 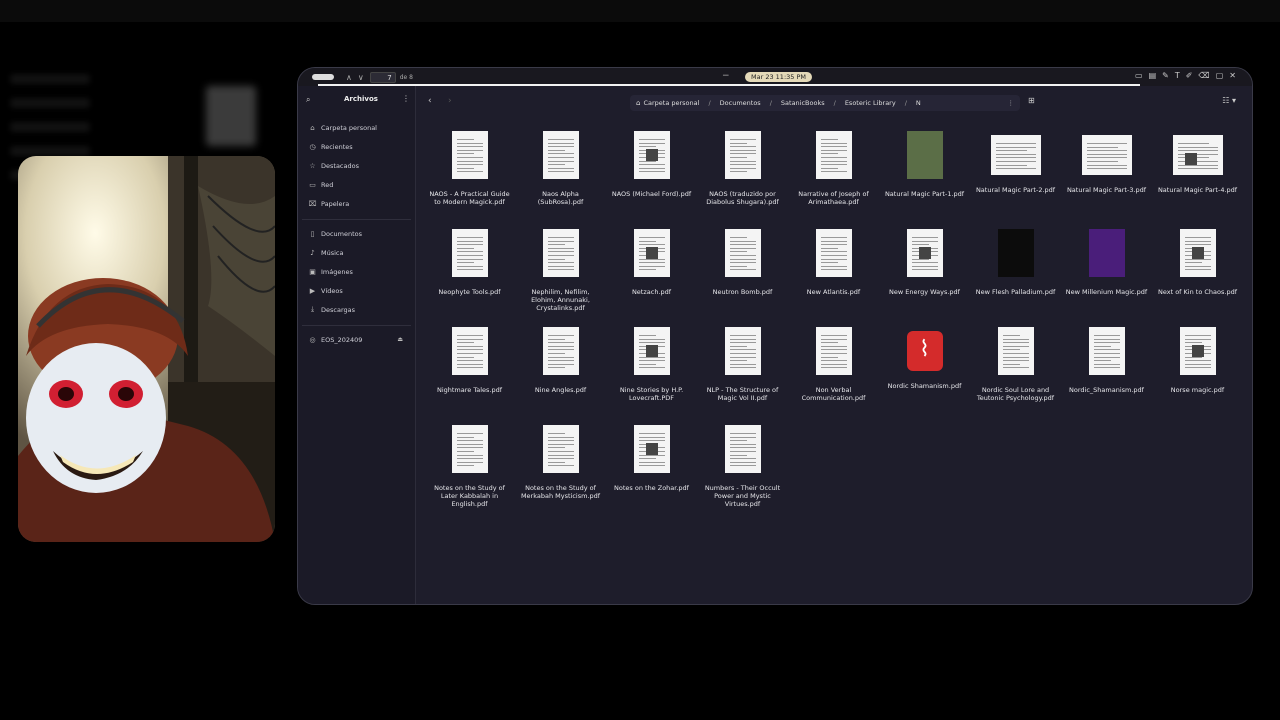 I want to click on file-name: Nordic_Shamanism.pdf, so click(x=1106, y=390).